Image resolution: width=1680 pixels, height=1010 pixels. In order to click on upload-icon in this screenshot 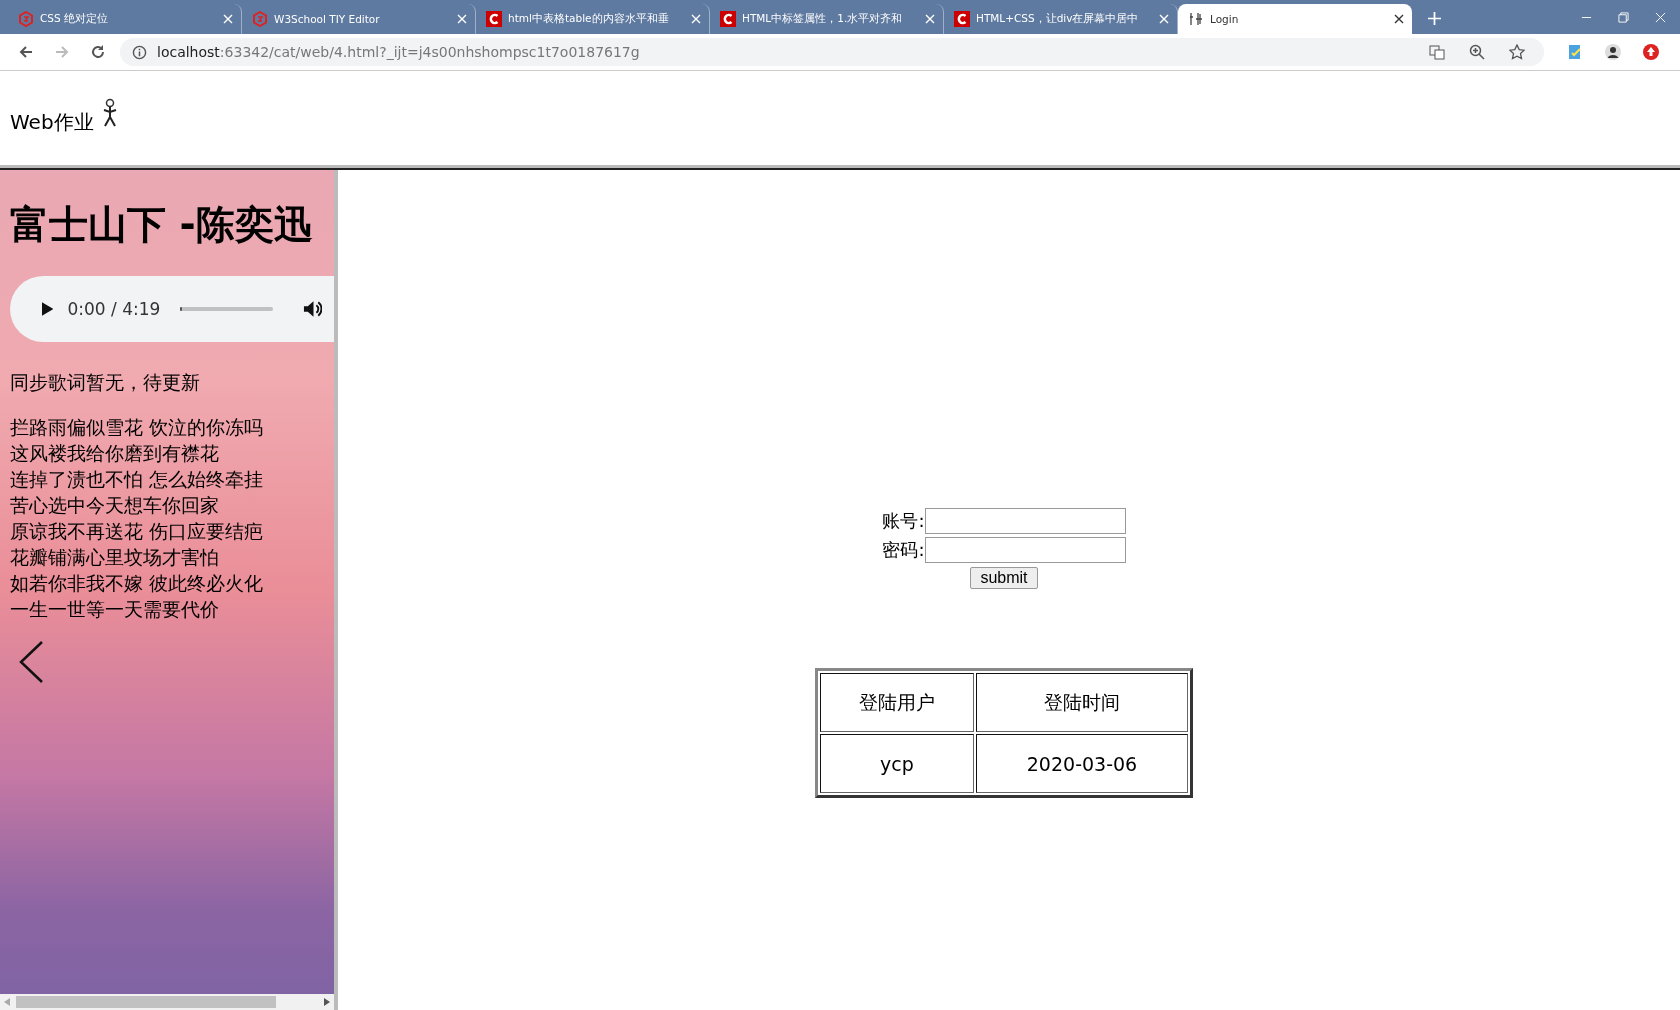, I will do `click(1651, 52)`.